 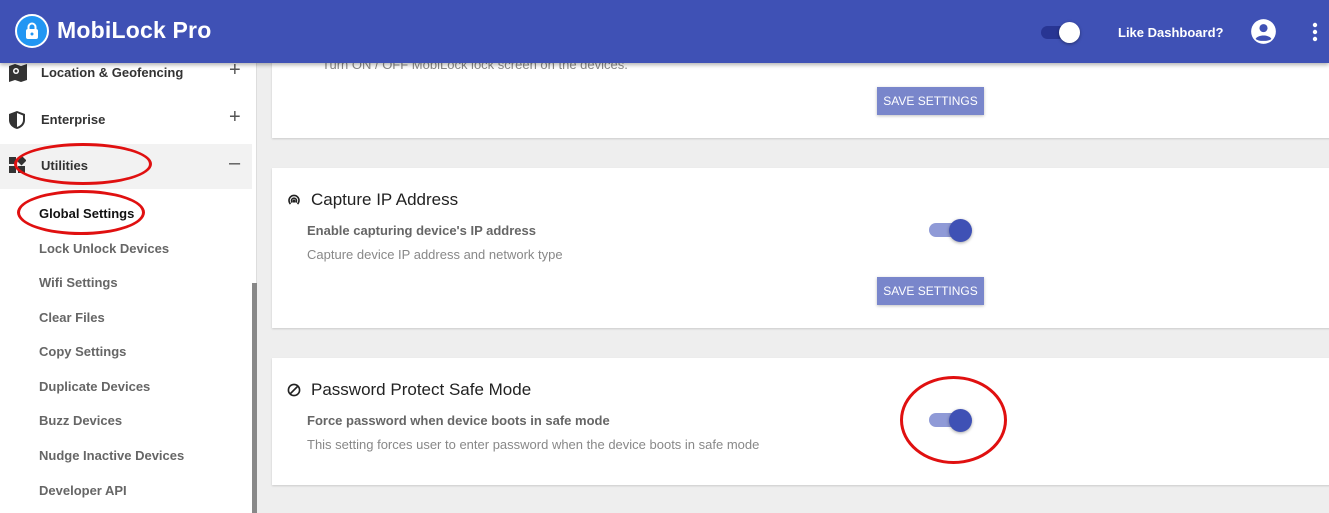 I want to click on sidebar-subitem-nudge-inactive-devices: Nudge Inactive Devices, so click(x=111, y=455).